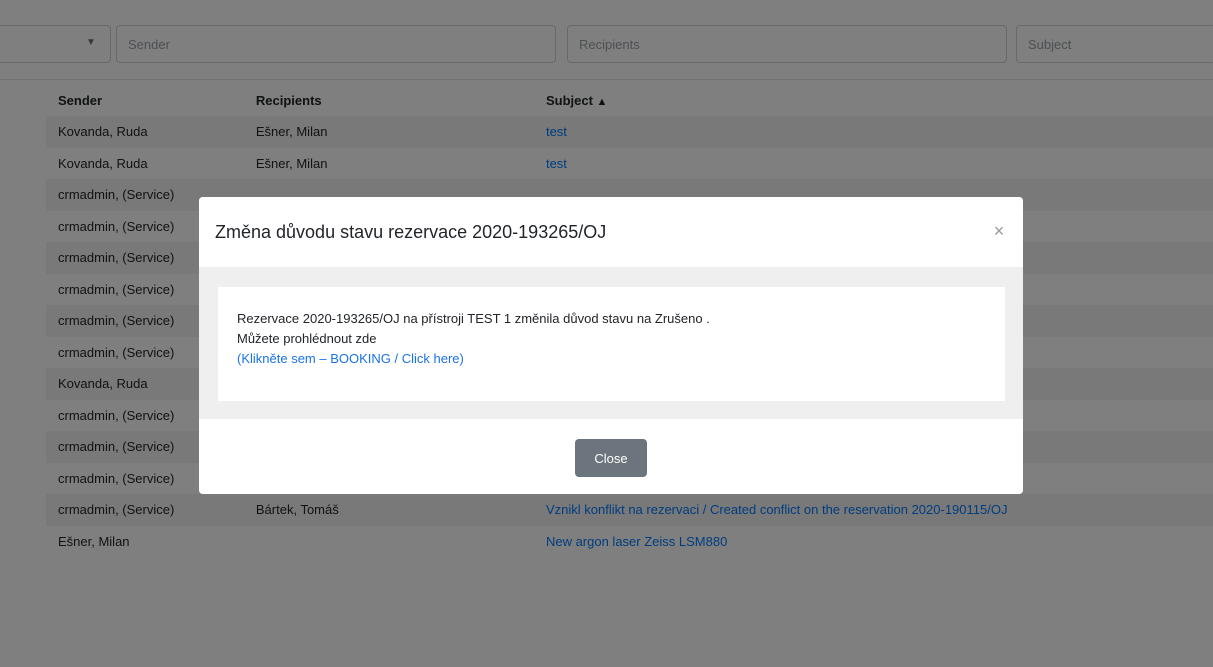 The width and height of the screenshot is (1213, 667). Describe the element at coordinates (350, 358) in the screenshot. I see `booking-link: (Klikněte sem – BOOKING / Click here)` at that location.